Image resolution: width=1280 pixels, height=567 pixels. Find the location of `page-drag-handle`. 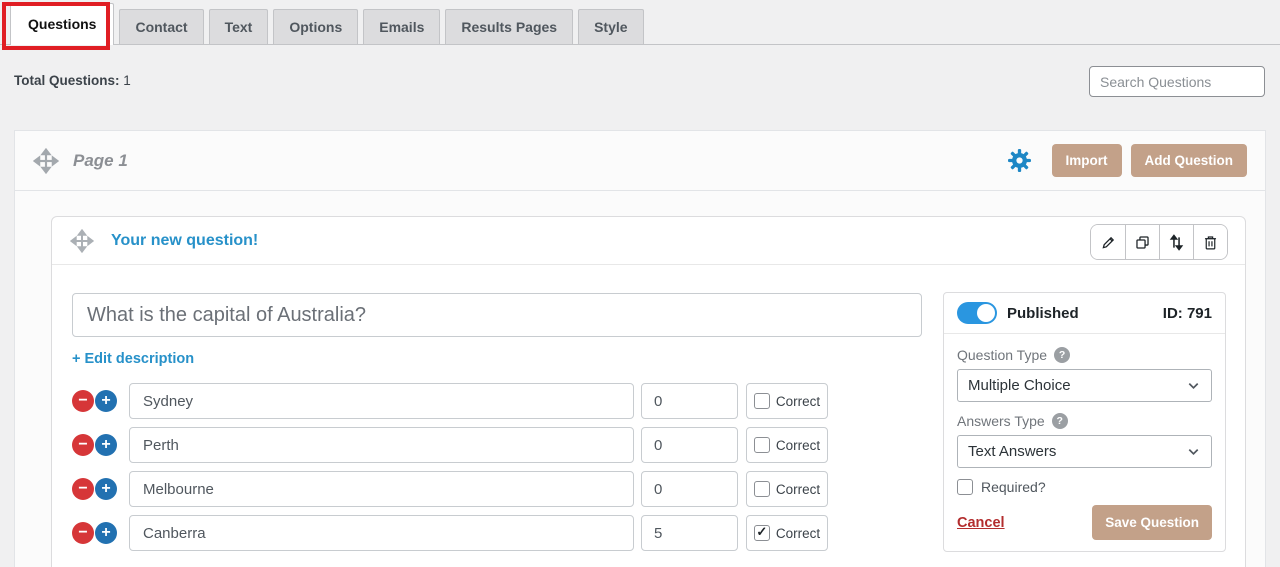

page-drag-handle is located at coordinates (46, 160).